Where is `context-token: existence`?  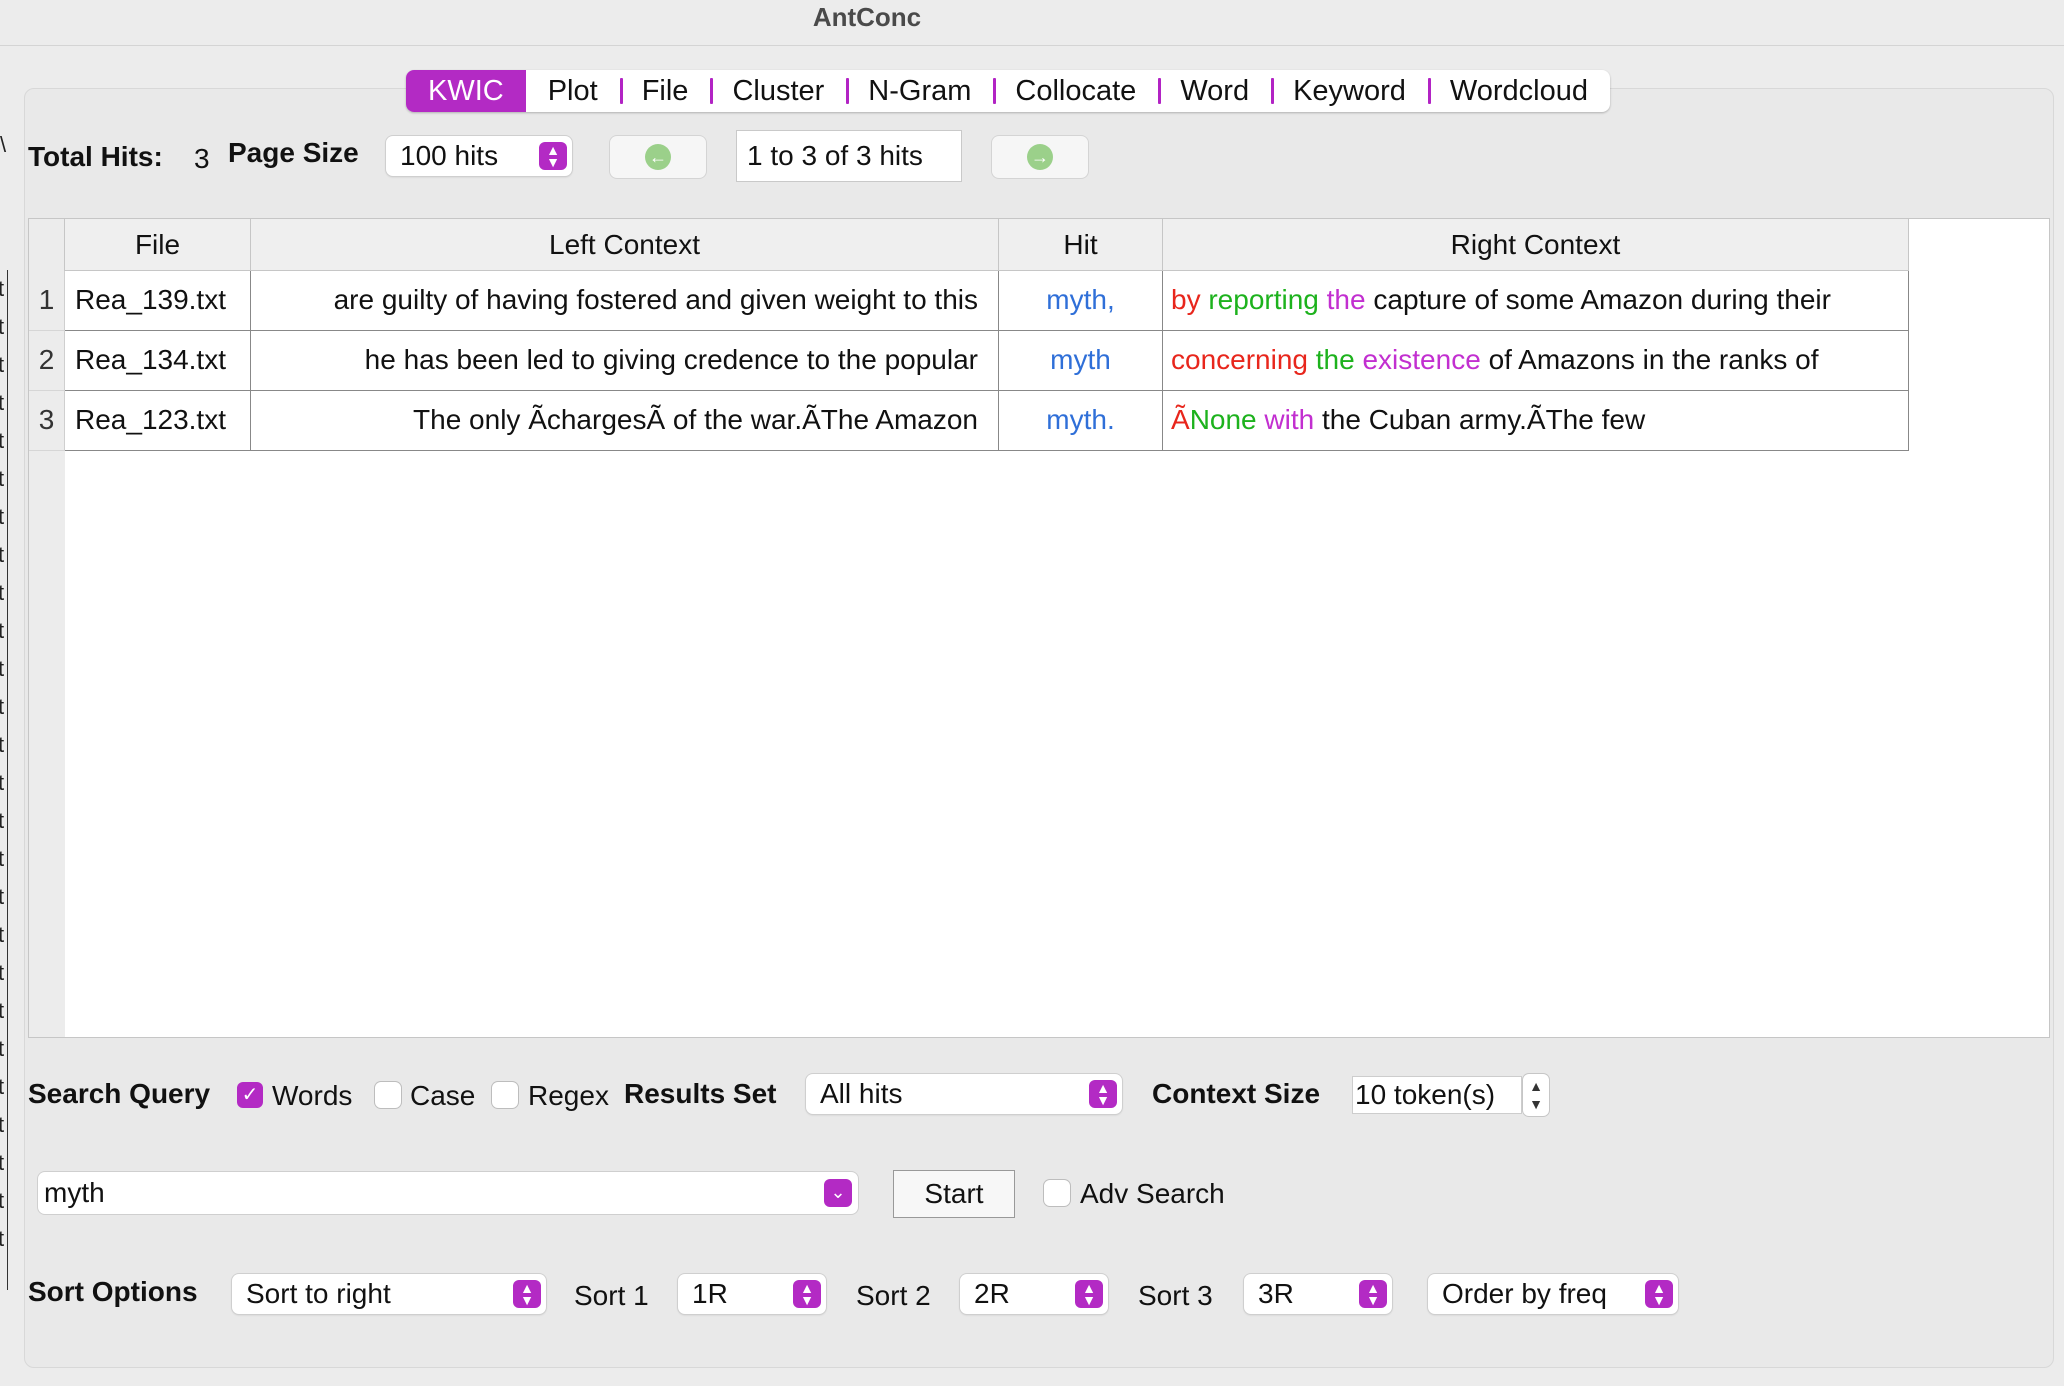
context-token: existence is located at coordinates (1421, 359).